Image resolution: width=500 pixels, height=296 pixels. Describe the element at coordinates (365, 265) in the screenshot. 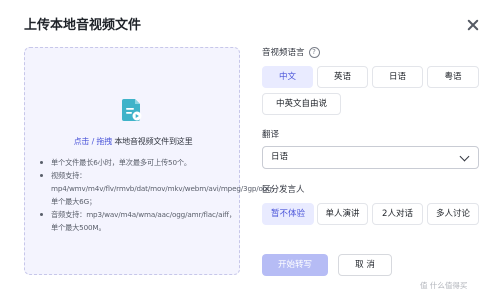

I see `cancel-button: 取 消` at that location.